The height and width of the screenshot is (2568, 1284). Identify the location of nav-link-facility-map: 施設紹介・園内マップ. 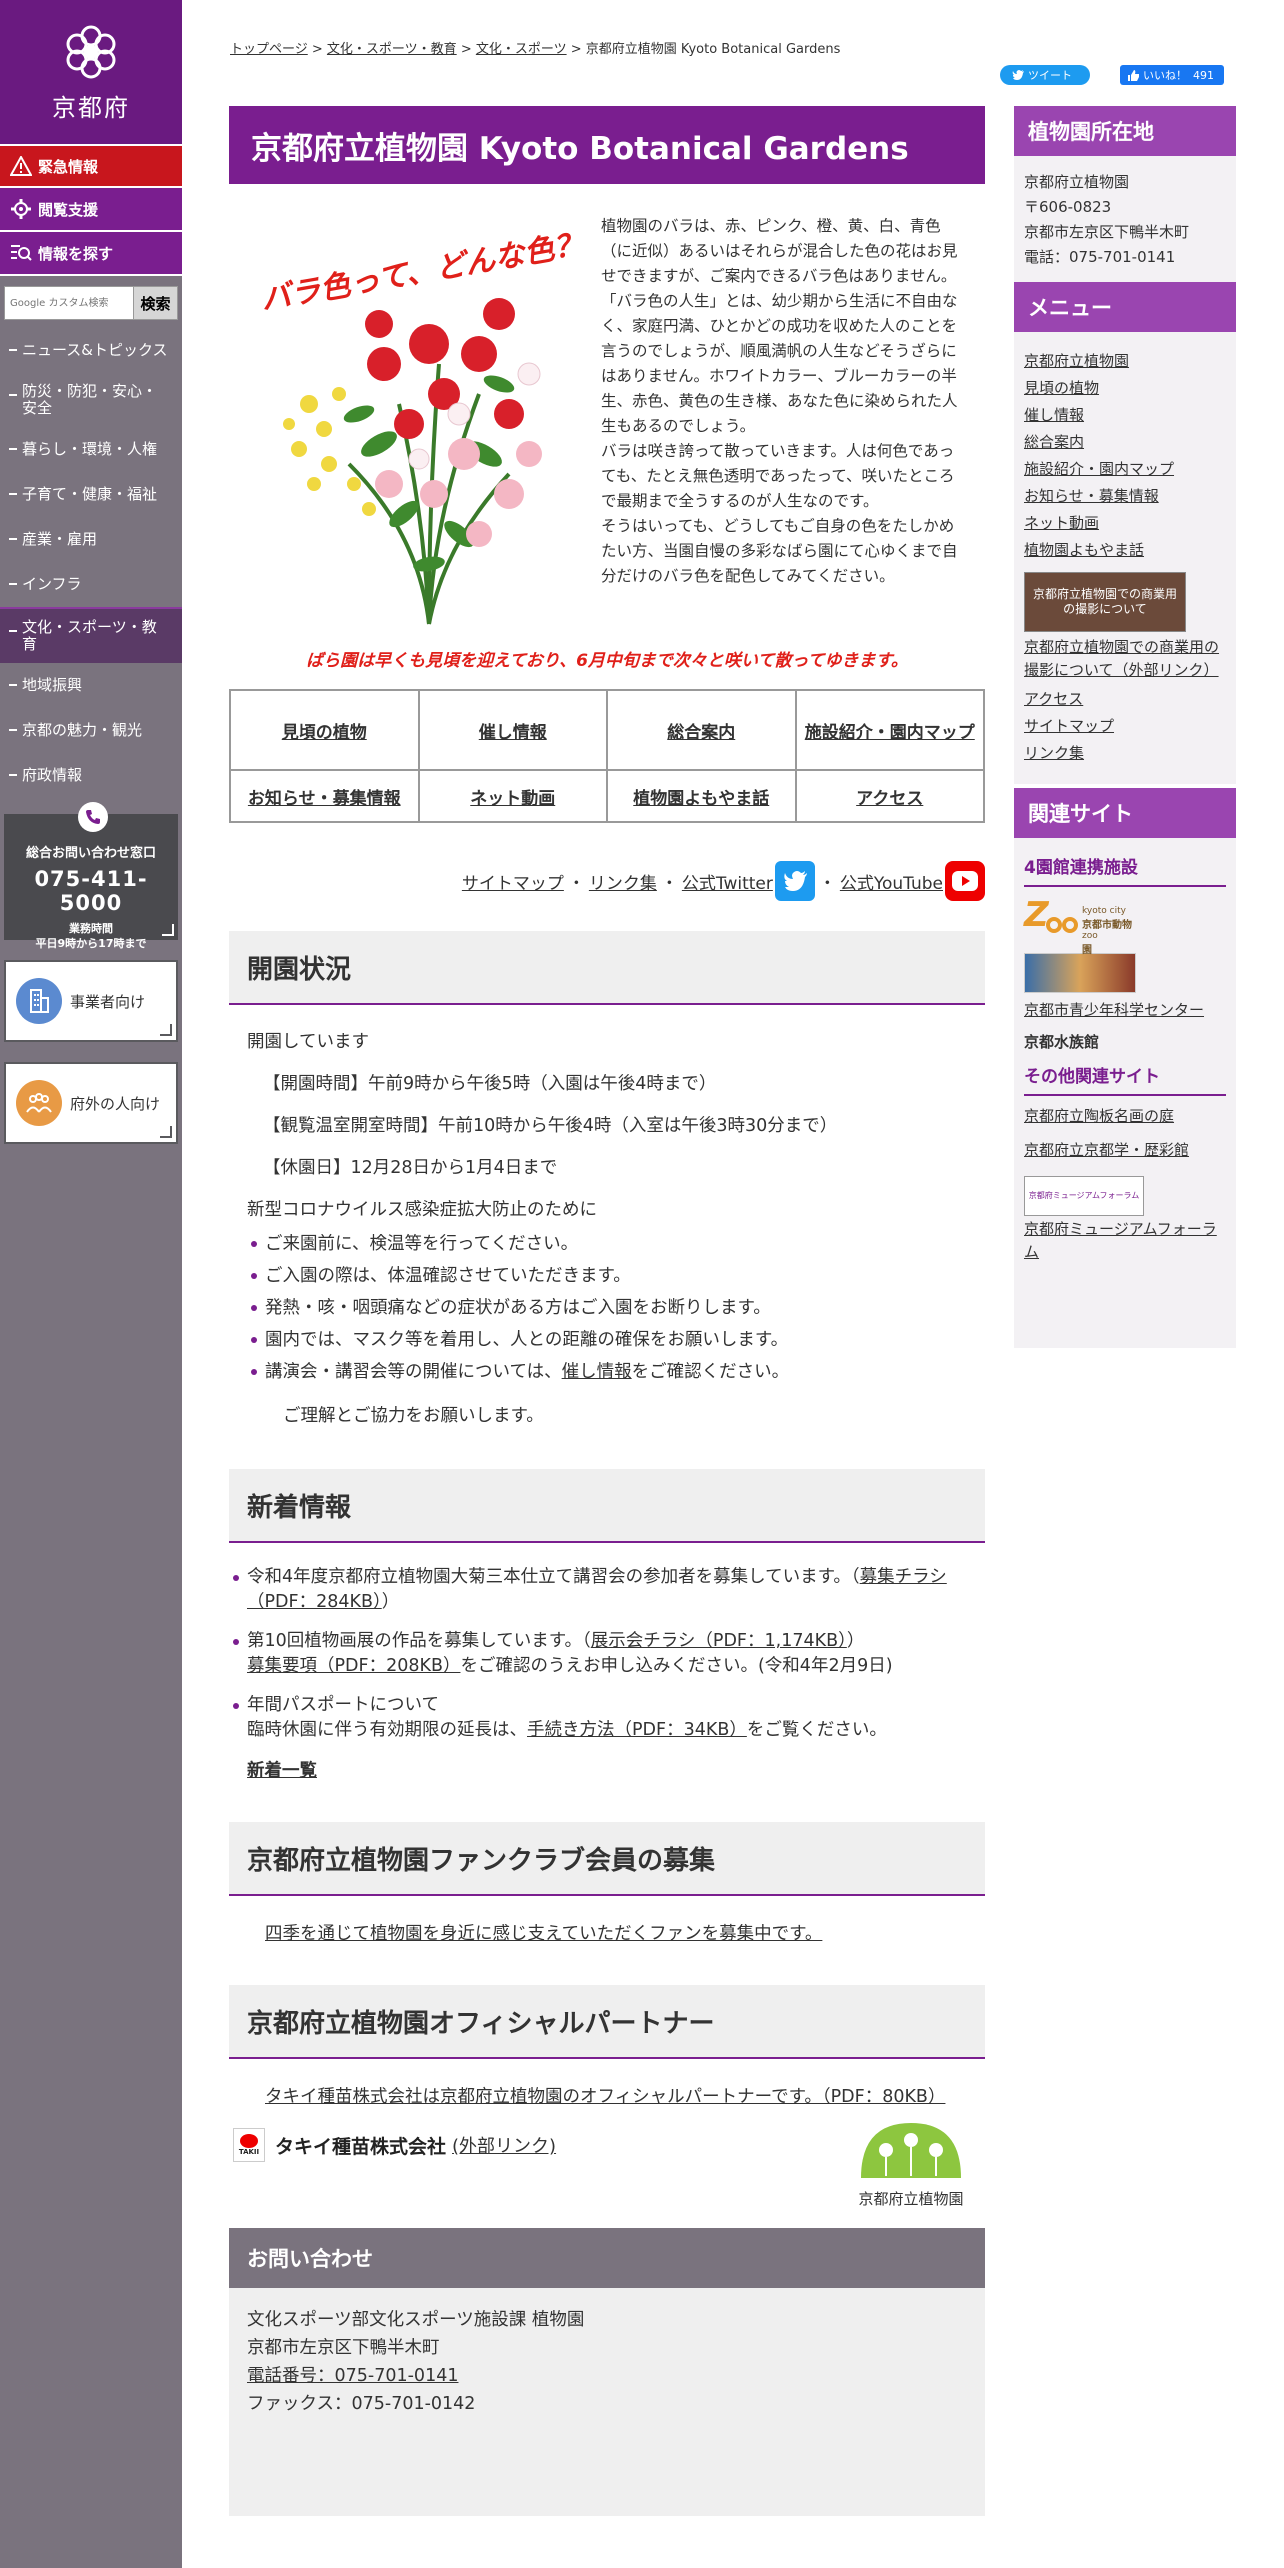
(890, 733).